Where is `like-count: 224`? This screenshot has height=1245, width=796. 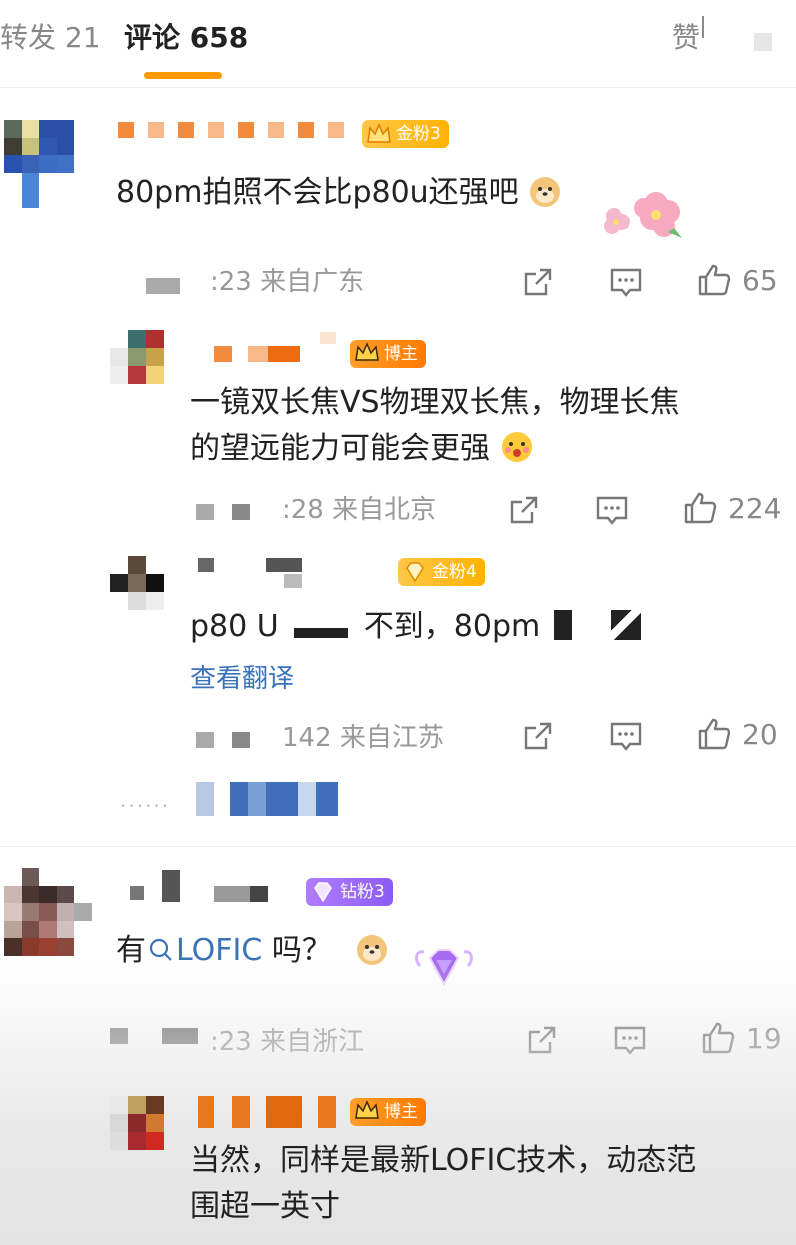
like-count: 224 is located at coordinates (755, 508).